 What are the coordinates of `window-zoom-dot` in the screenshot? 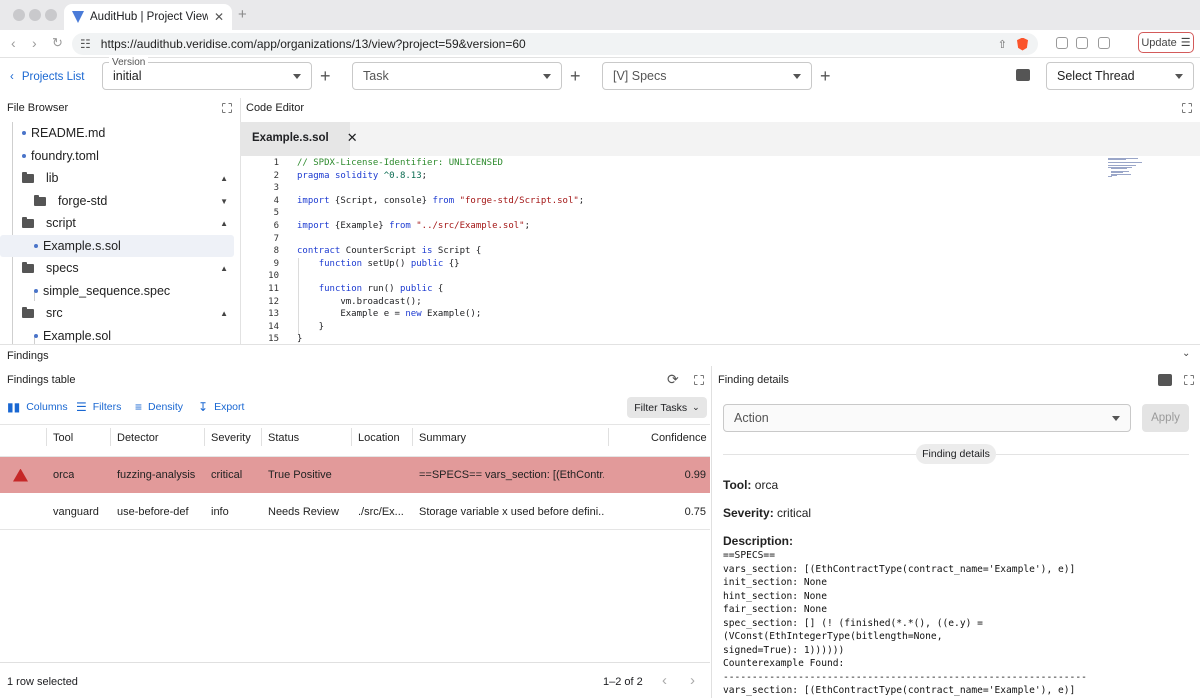 It's located at (51, 15).